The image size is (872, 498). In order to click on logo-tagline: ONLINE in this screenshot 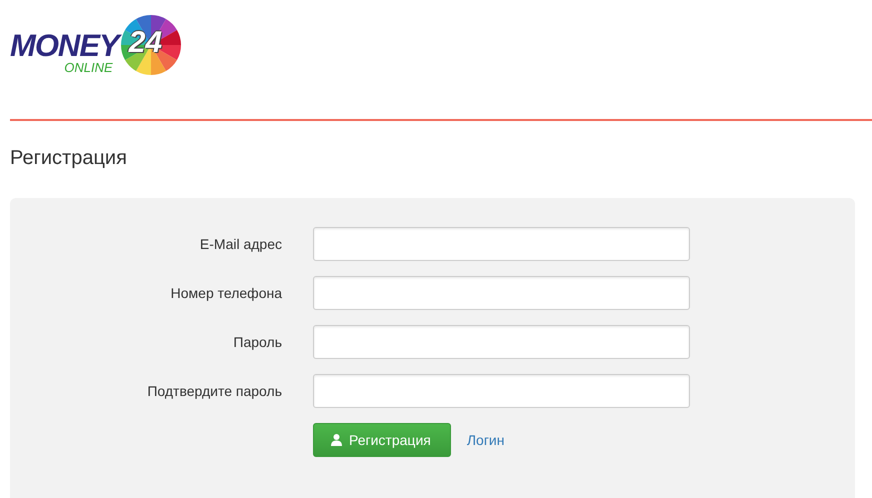, I will do `click(88, 67)`.